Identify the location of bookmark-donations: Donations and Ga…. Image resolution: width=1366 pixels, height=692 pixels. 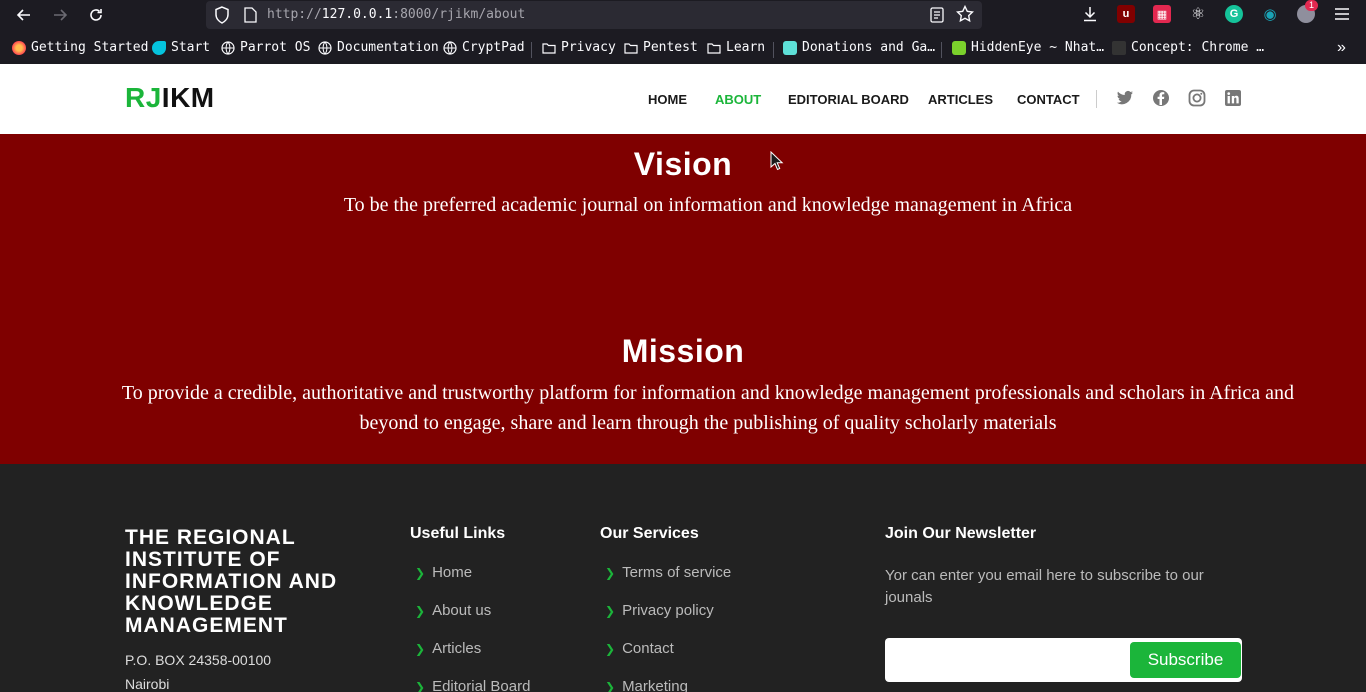
(859, 47).